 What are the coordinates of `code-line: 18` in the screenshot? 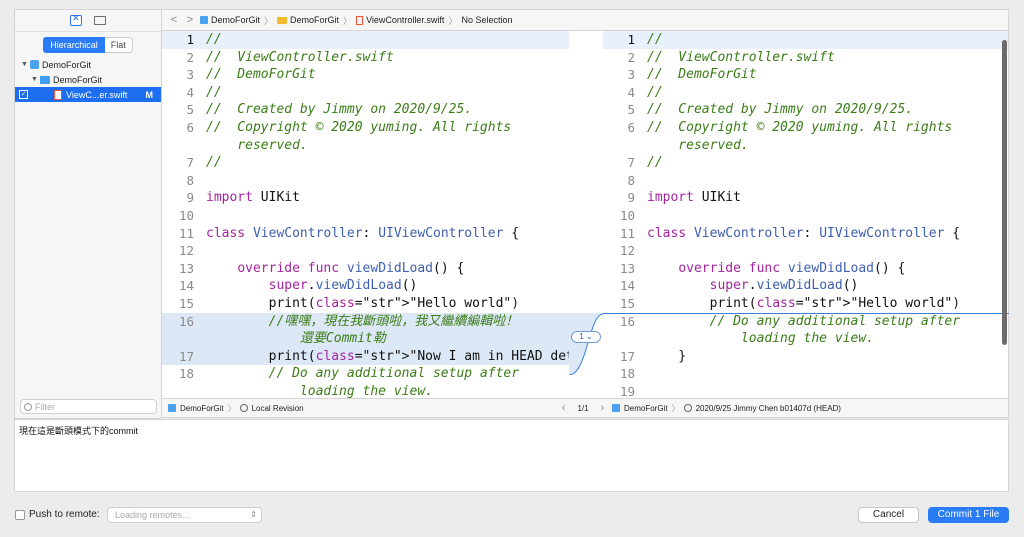 It's located at (805, 374).